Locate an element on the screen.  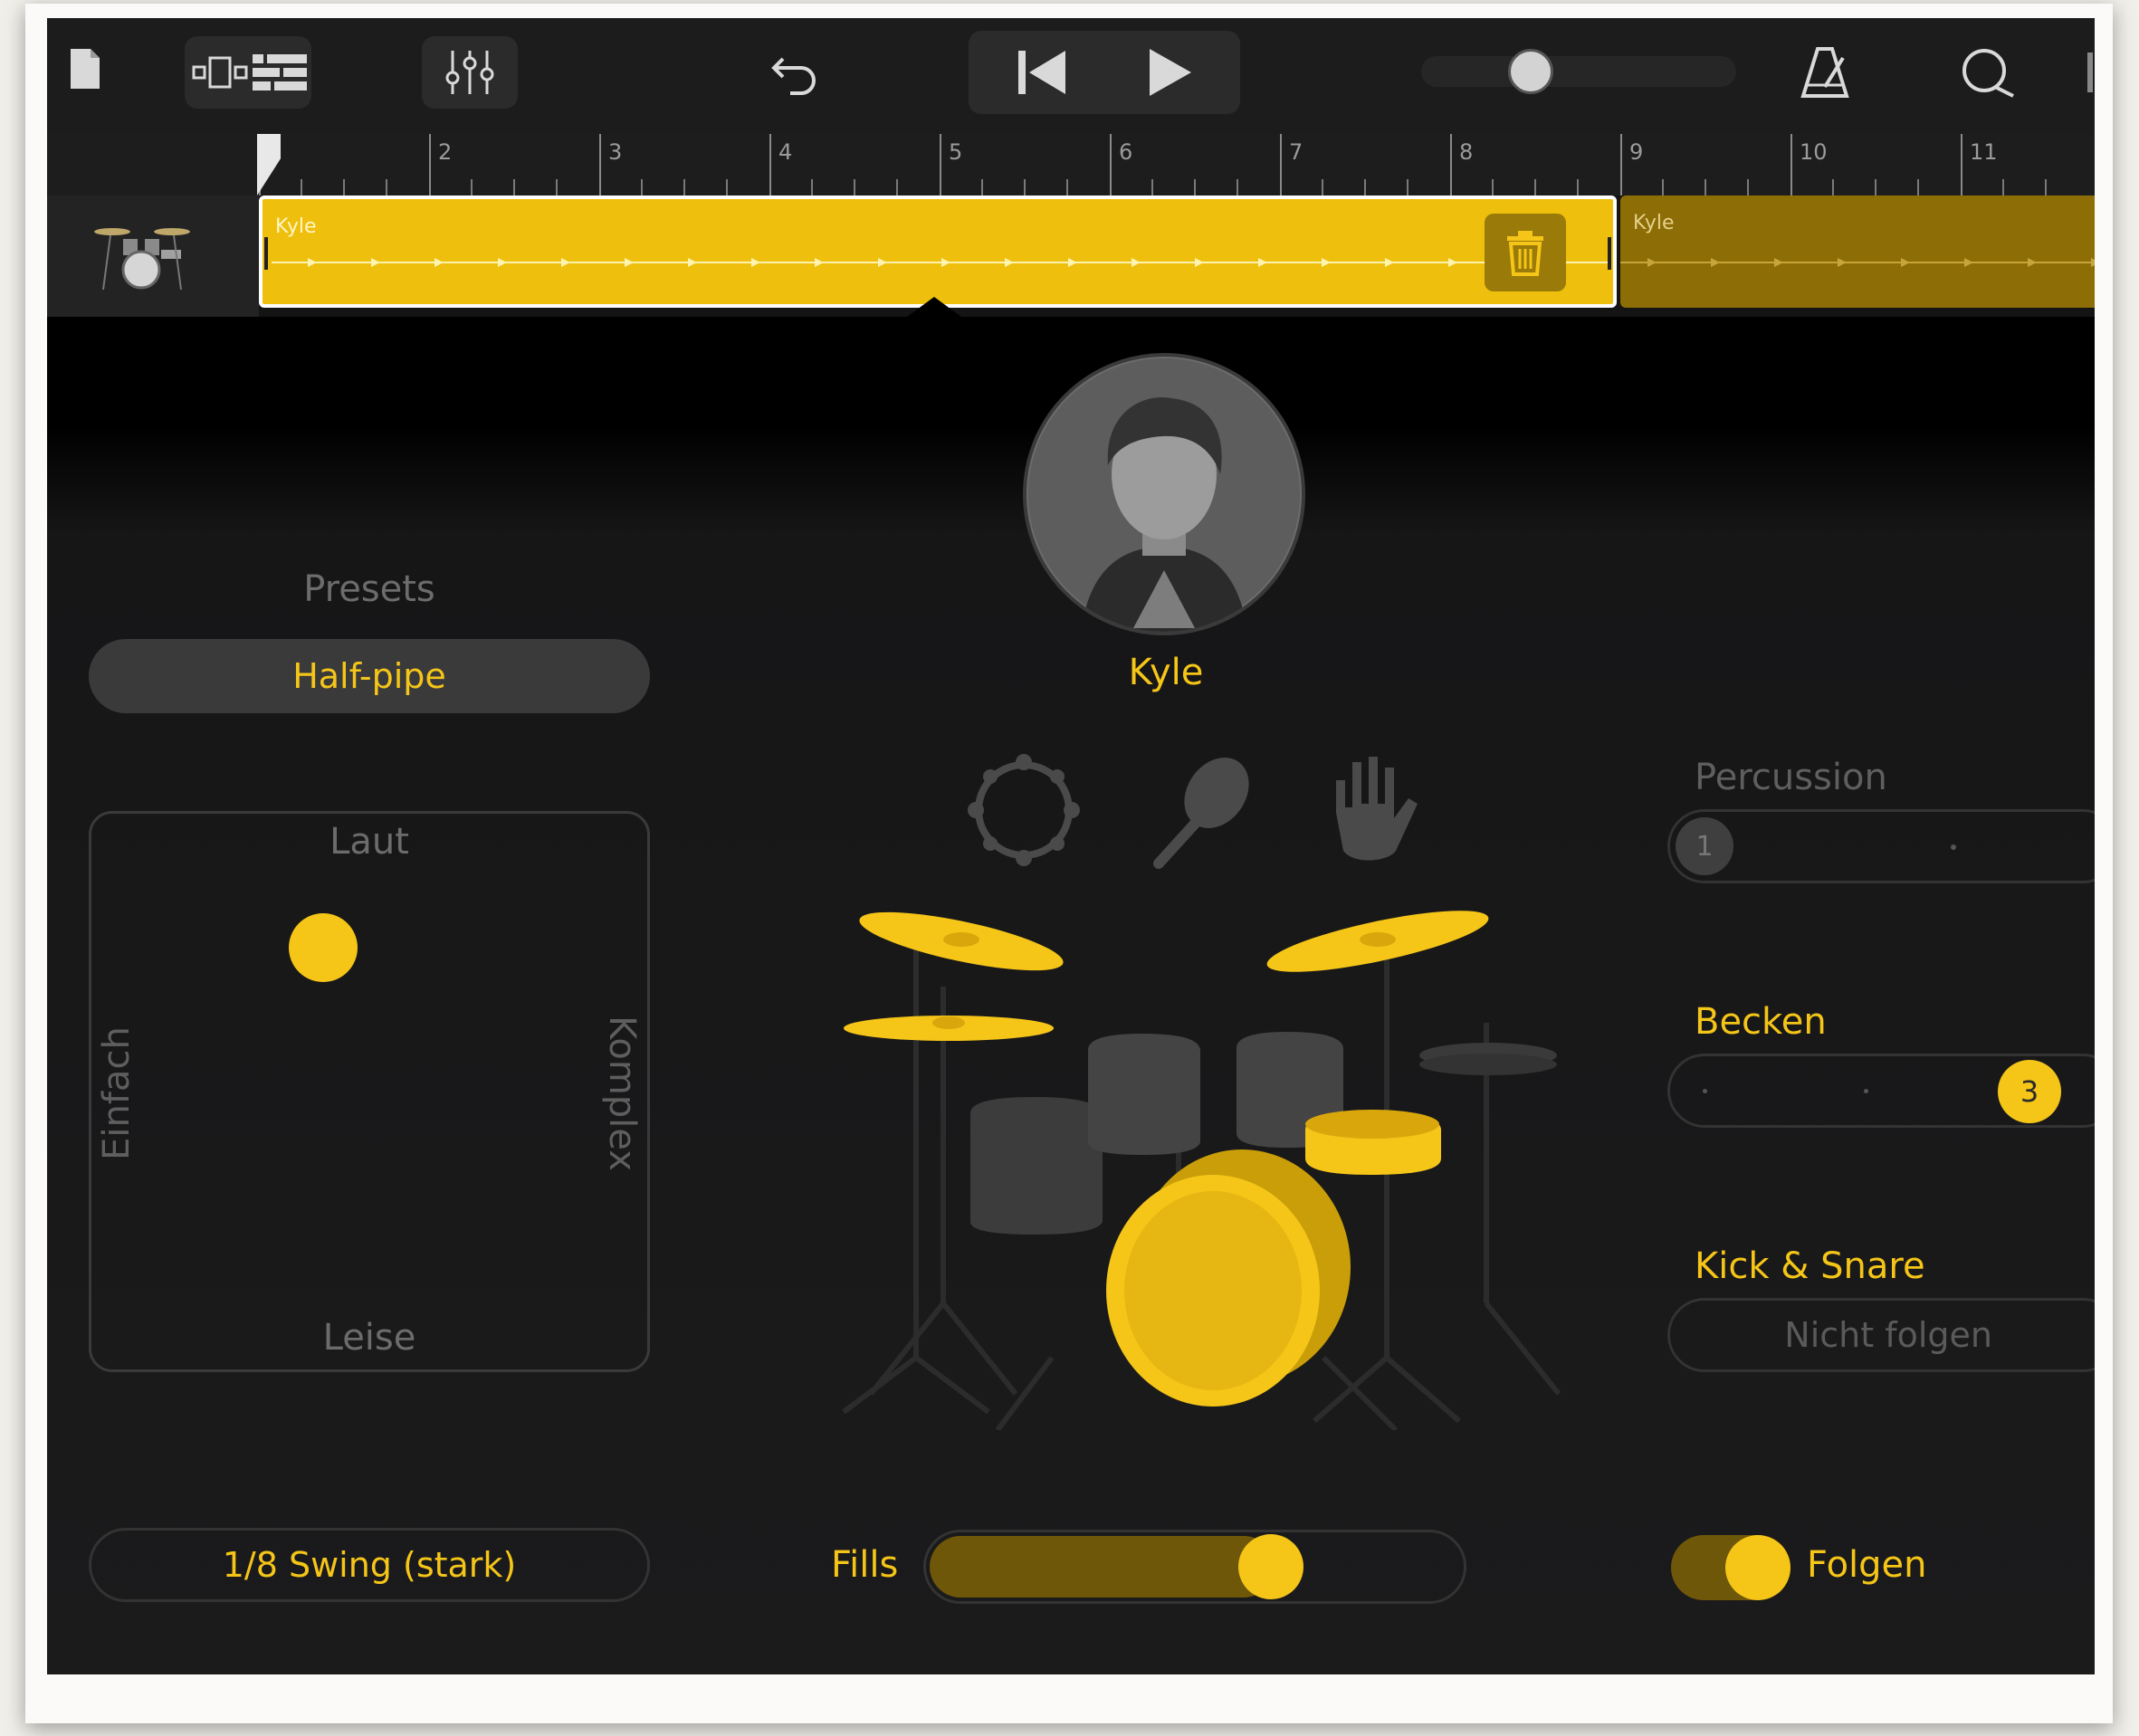
follow-label: Folgen is located at coordinates (1867, 1565).